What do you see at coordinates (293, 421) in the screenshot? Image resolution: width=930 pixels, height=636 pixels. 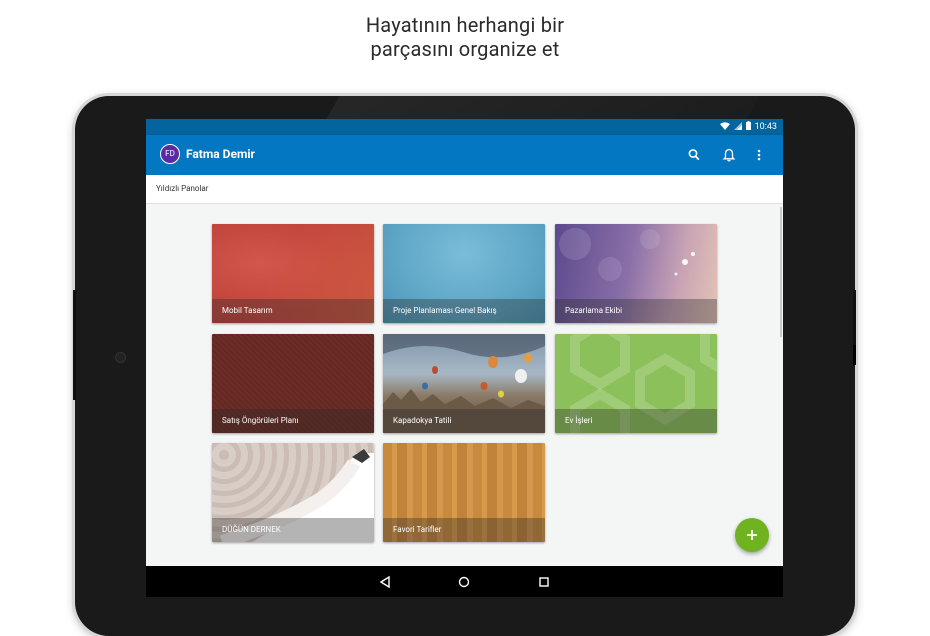 I see `board-title: Satış Öngörüleri Planı` at bounding box center [293, 421].